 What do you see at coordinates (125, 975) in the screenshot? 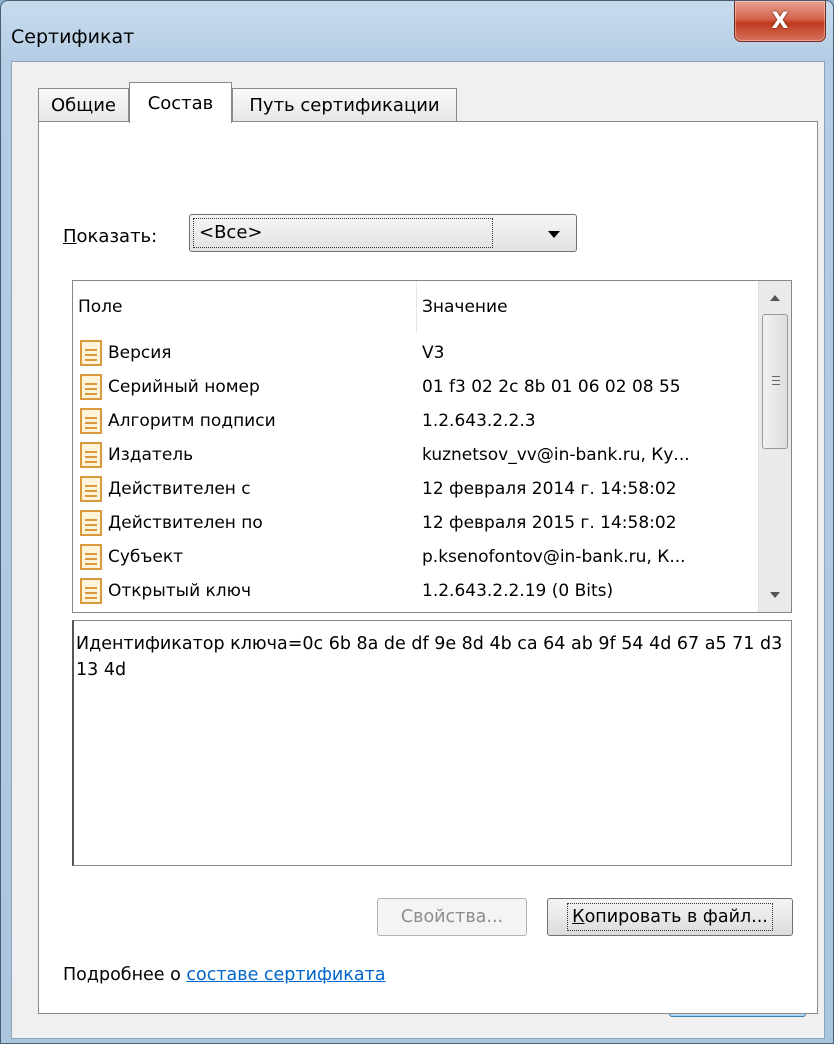
I see `more-info-text: Подробнее о` at bounding box center [125, 975].